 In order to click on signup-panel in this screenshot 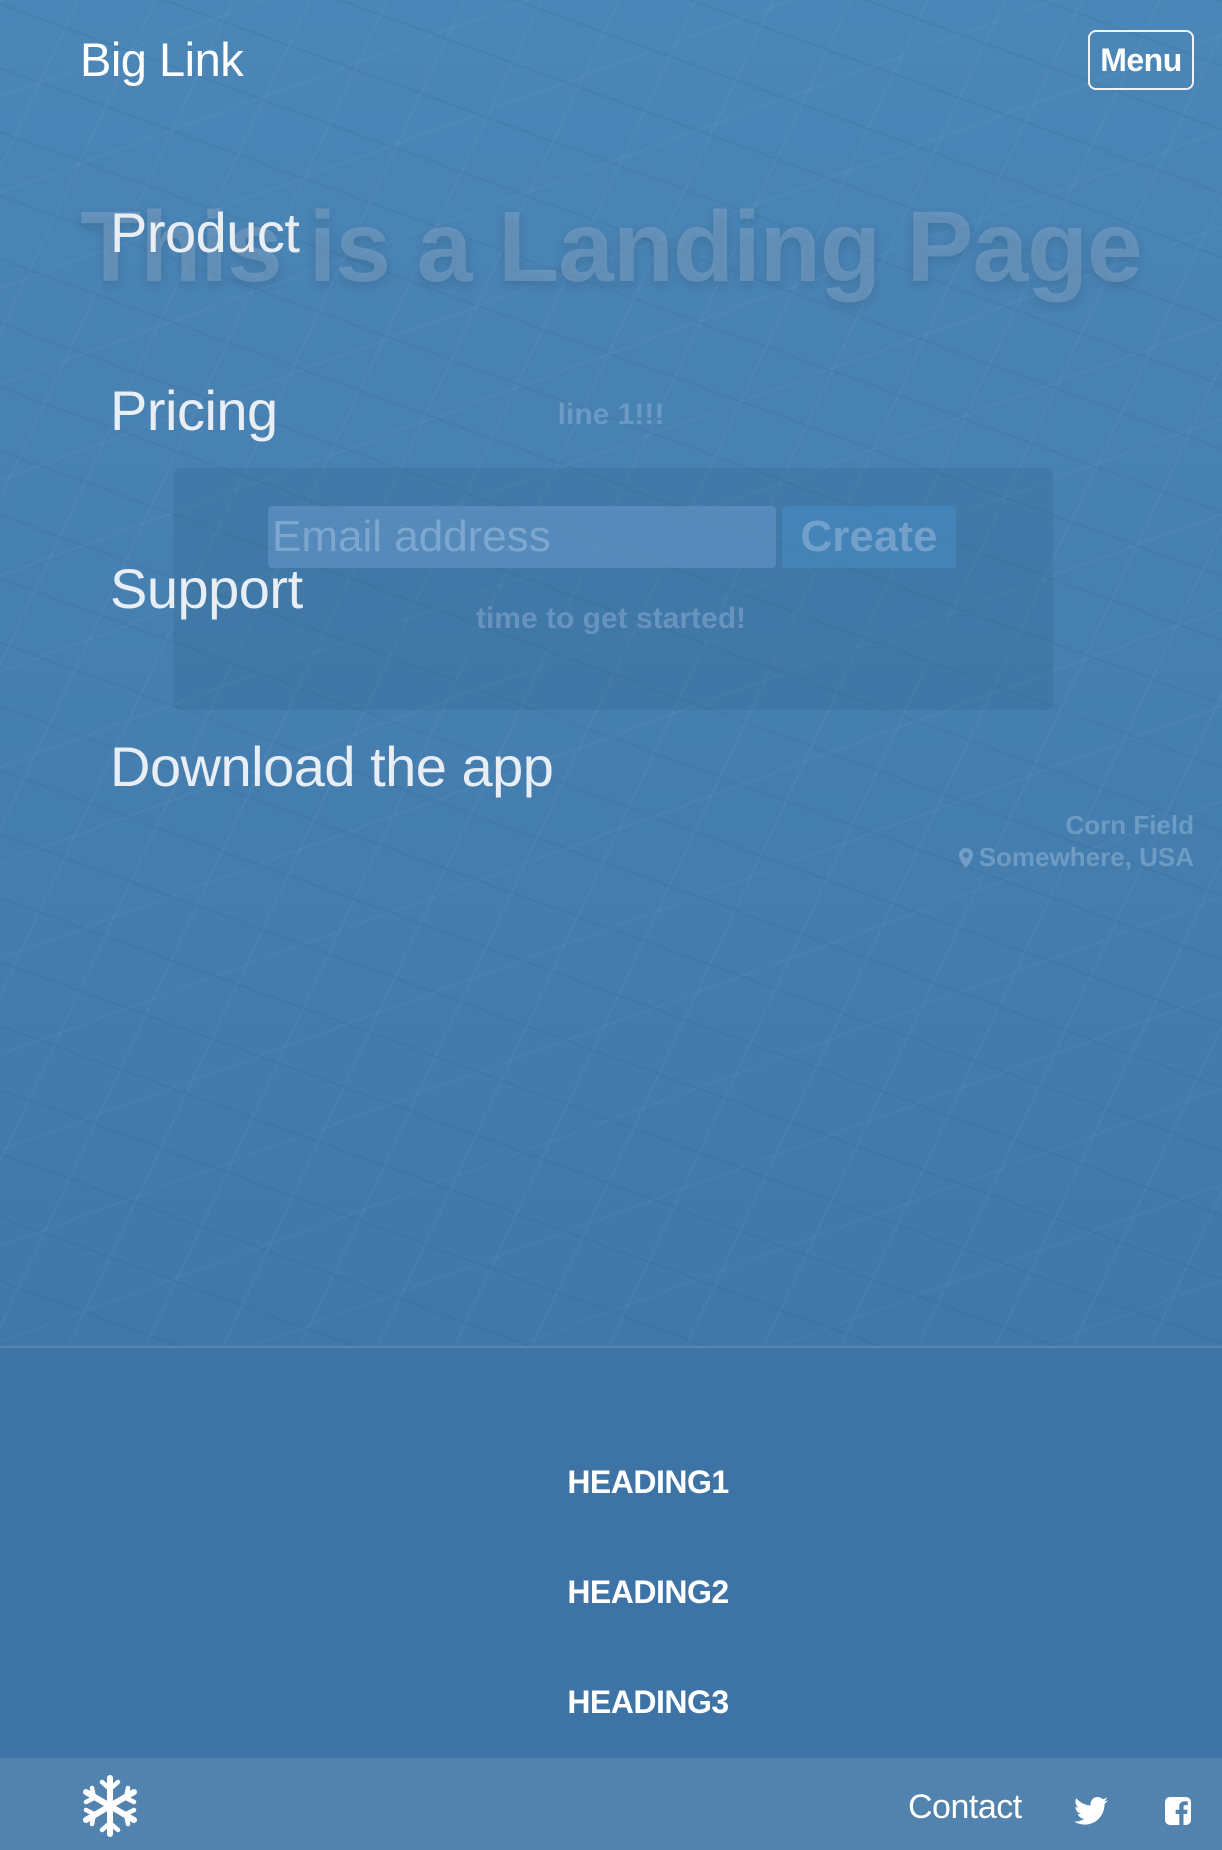, I will do `click(613, 589)`.